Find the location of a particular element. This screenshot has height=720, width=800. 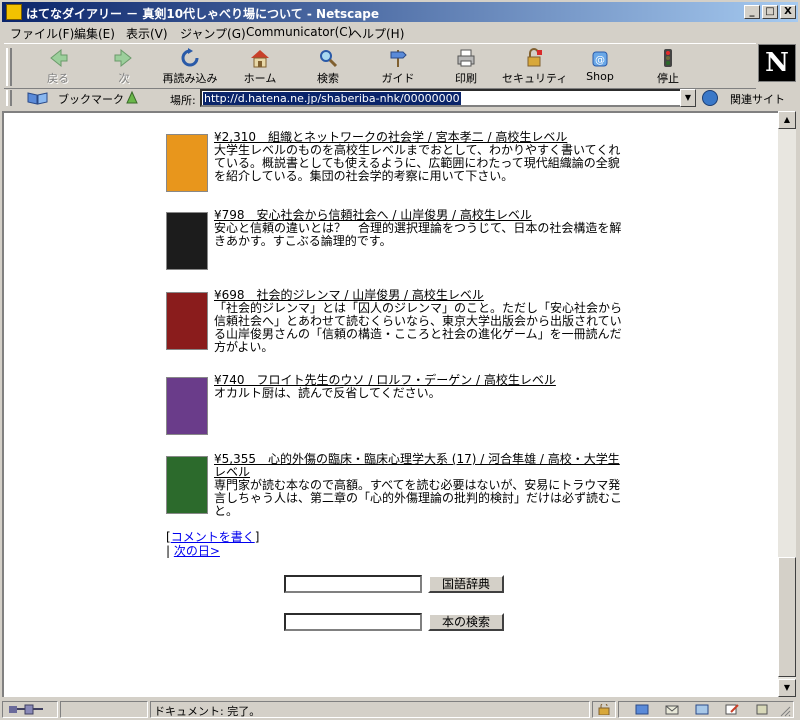

stop-button: 停止 is located at coordinates (668, 67).